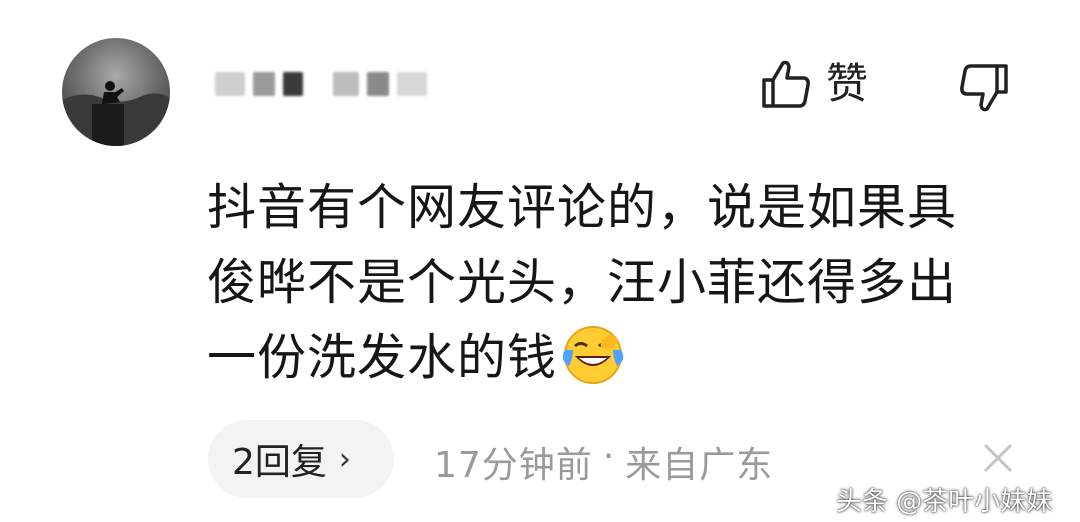 This screenshot has height=522, width=1080. Describe the element at coordinates (814, 84) in the screenshot. I see `like-button: 赞` at that location.